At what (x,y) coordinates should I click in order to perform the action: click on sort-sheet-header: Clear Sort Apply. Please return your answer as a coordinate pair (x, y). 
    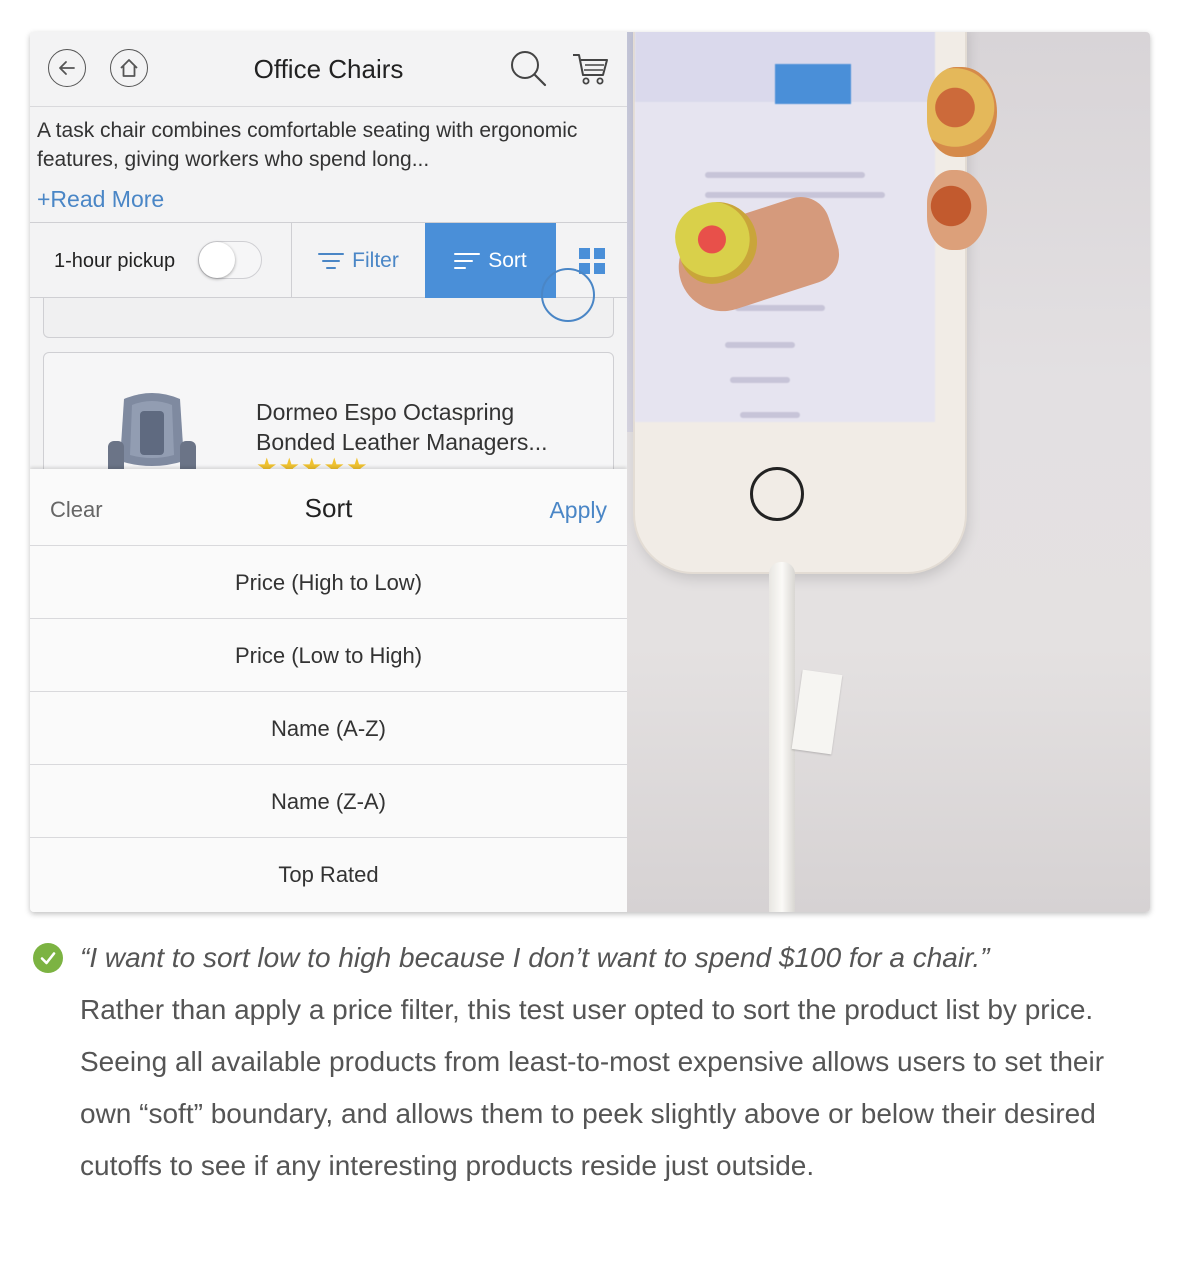
    Looking at the image, I should click on (328, 507).